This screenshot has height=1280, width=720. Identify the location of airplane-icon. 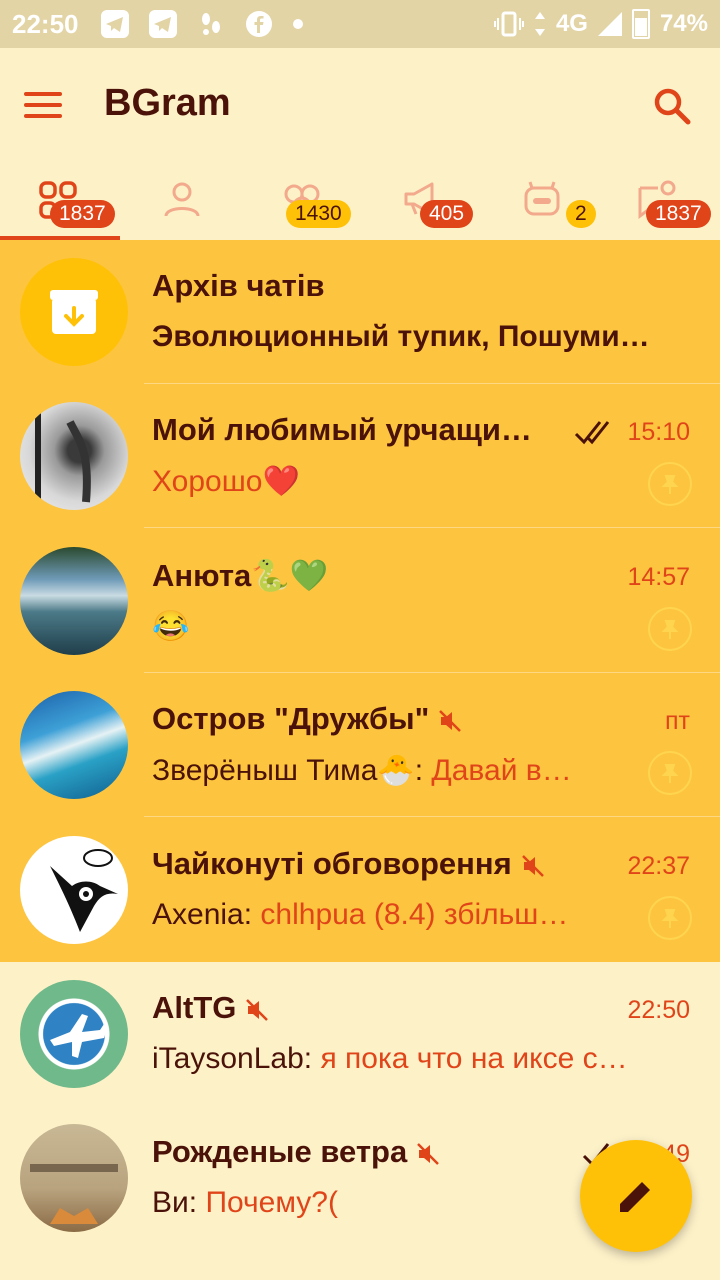
(79, 1036).